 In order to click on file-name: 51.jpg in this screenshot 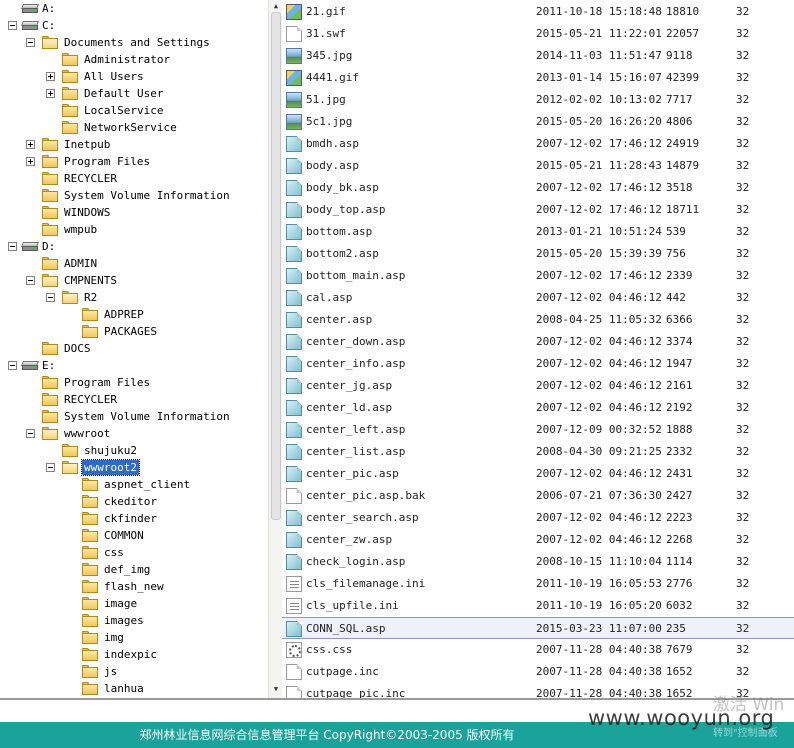, I will do `click(326, 100)`.